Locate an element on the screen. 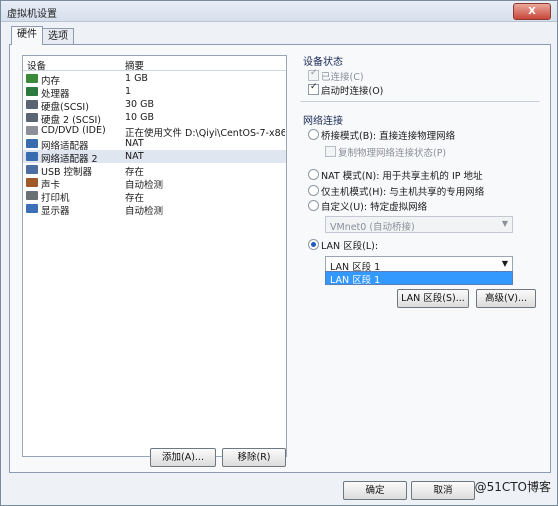  title-bar: 虚拟机设置 X is located at coordinates (279, 11).